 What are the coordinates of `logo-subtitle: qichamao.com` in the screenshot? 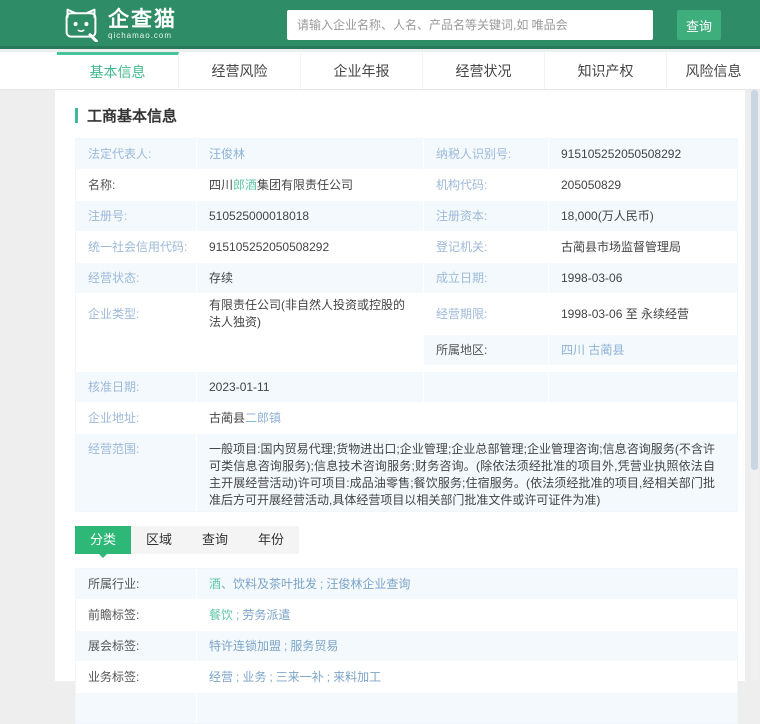 It's located at (140, 35).